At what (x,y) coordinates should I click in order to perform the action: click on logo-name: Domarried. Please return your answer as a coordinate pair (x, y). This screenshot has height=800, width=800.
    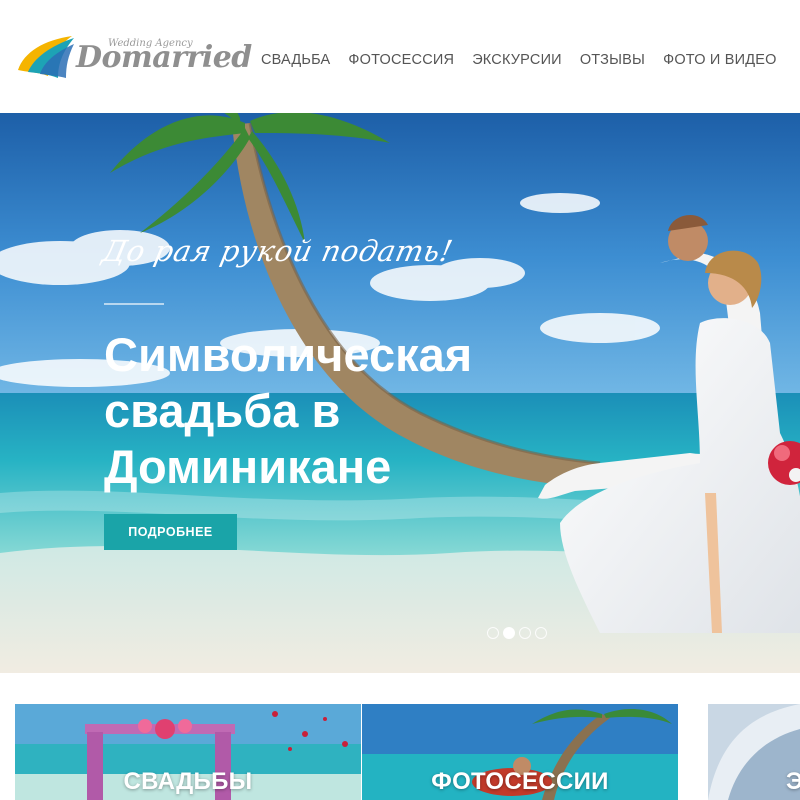
    Looking at the image, I should click on (164, 57).